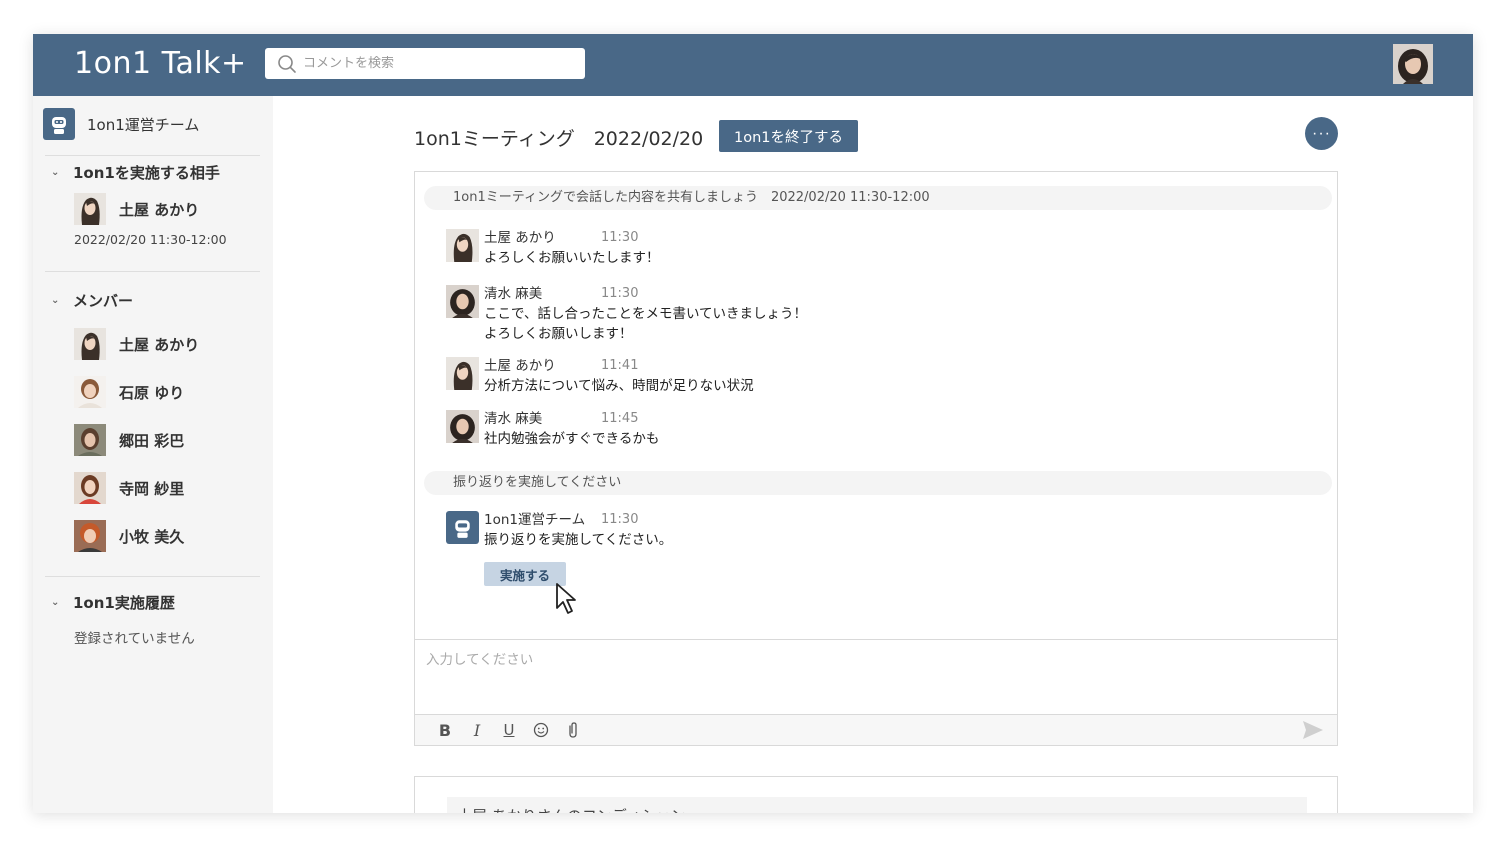 This screenshot has width=1505, height=845. What do you see at coordinates (477, 730) in the screenshot?
I see `italic-icon: I` at bounding box center [477, 730].